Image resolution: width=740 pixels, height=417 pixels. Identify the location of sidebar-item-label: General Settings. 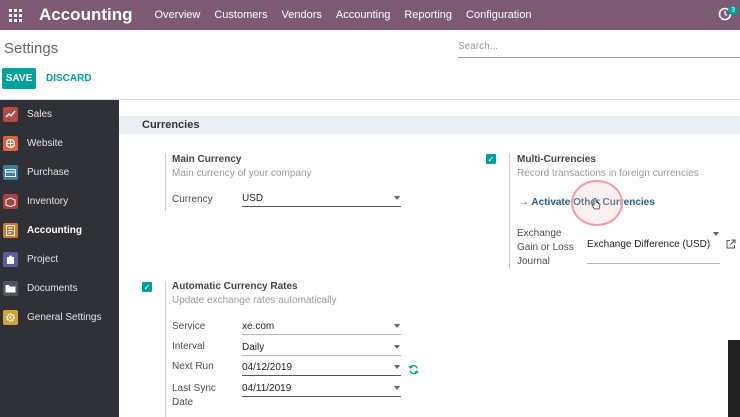
(64, 317).